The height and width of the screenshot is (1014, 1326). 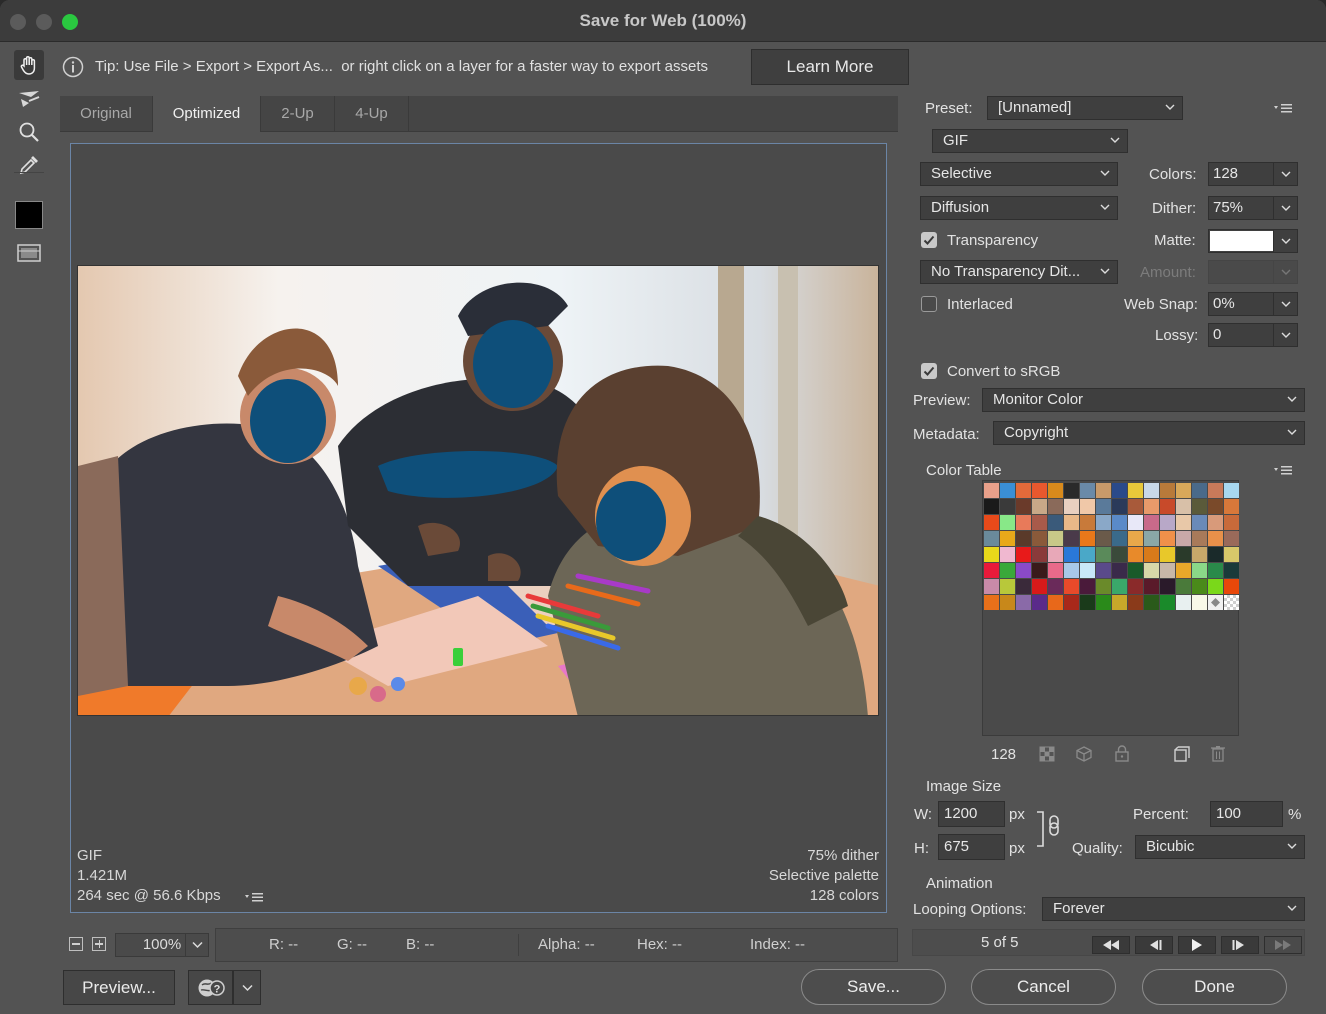 I want to click on zoom-out-icon, so click(x=76, y=944).